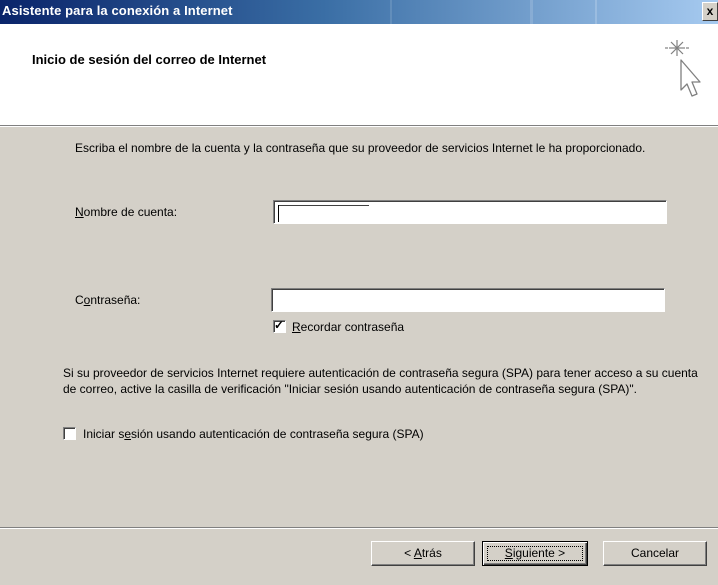 The height and width of the screenshot is (585, 718). I want to click on title-bar-pattern, so click(515, 12).